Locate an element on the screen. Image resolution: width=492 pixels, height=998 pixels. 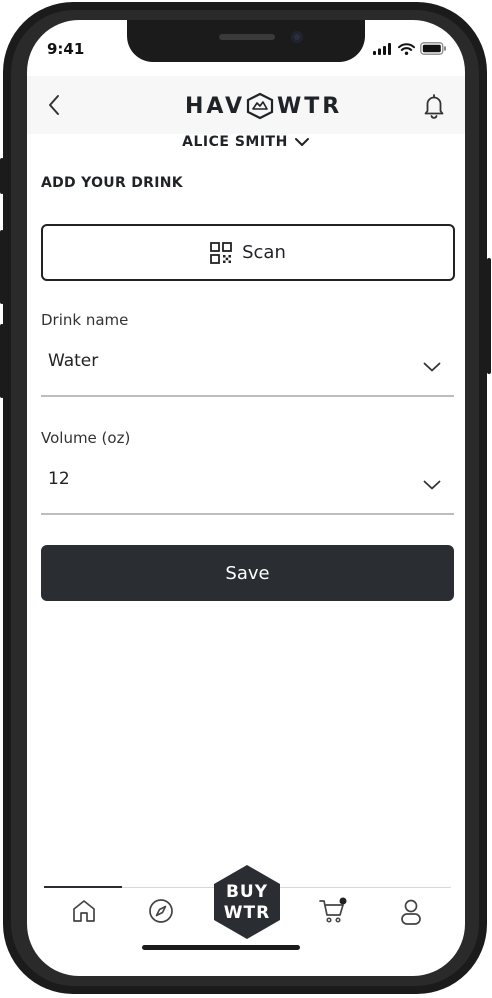
hexagon-badge-icon is located at coordinates (247, 902).